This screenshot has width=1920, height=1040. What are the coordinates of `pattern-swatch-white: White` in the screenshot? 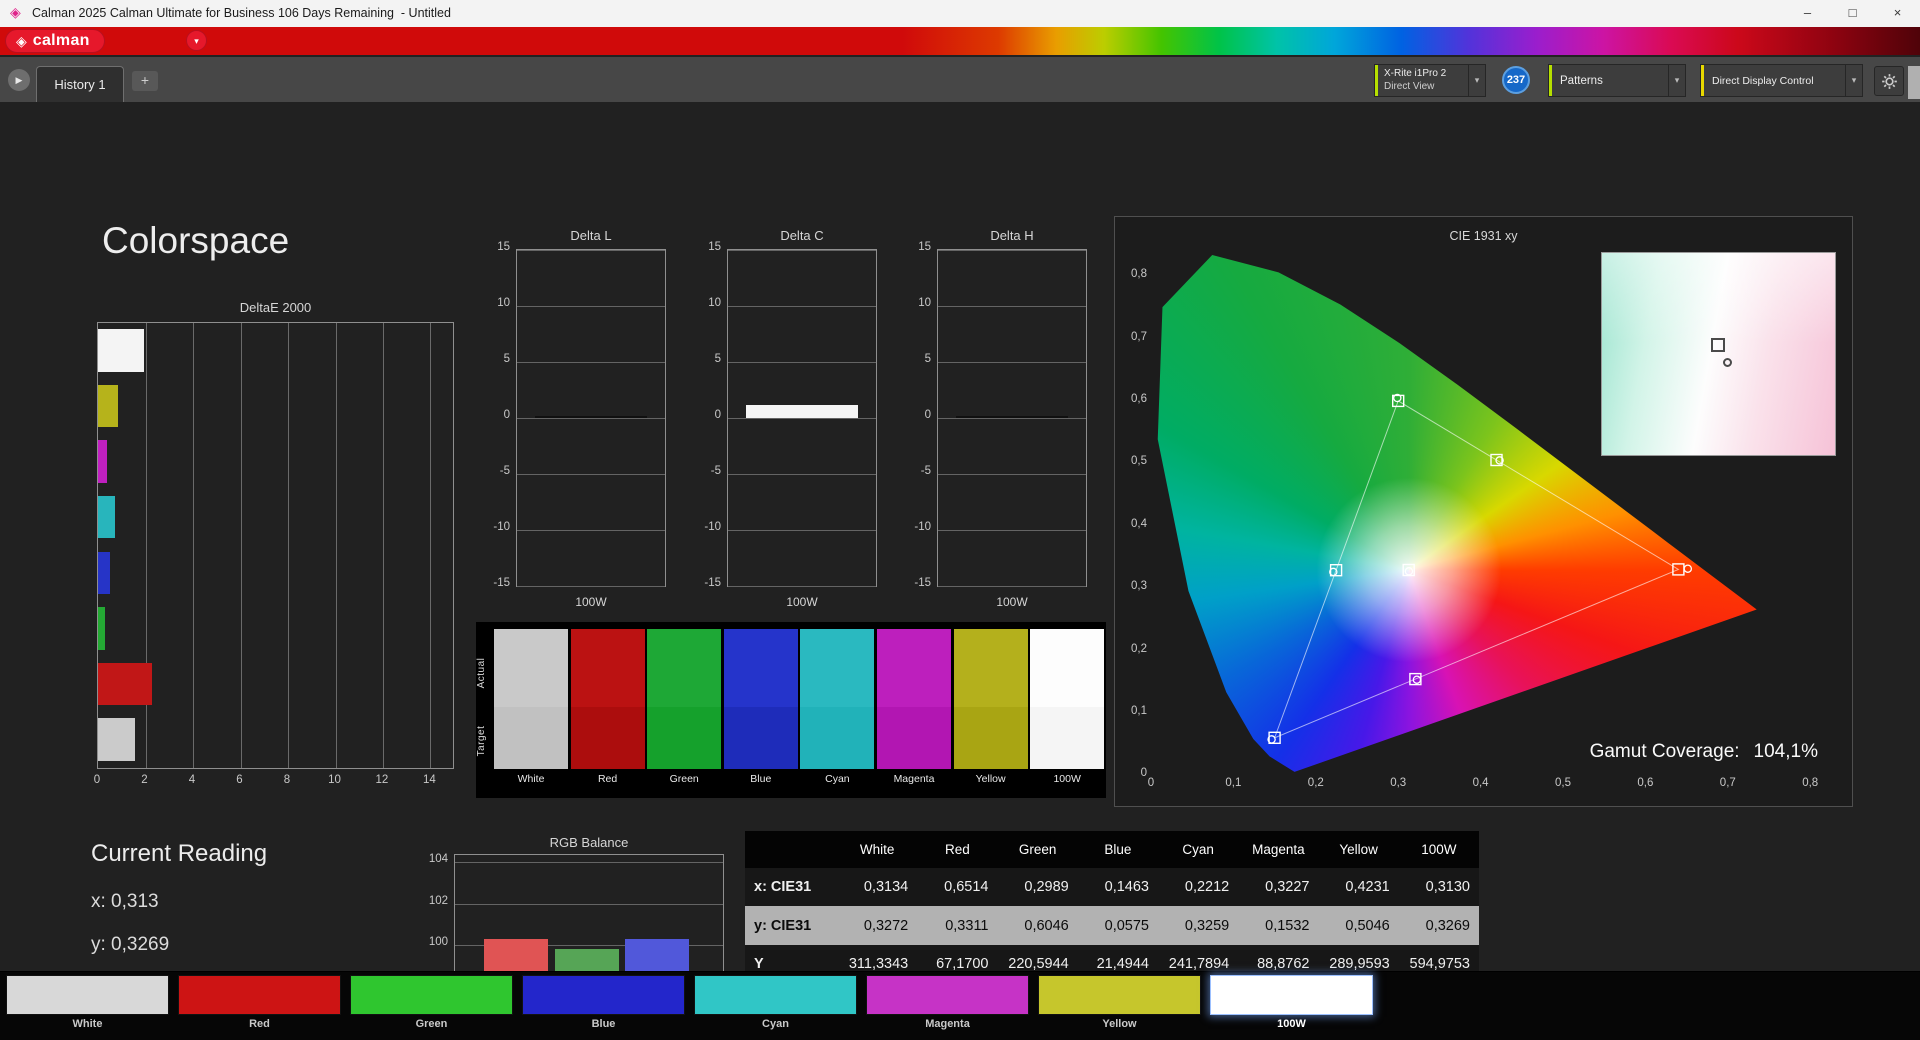 It's located at (87, 1006).